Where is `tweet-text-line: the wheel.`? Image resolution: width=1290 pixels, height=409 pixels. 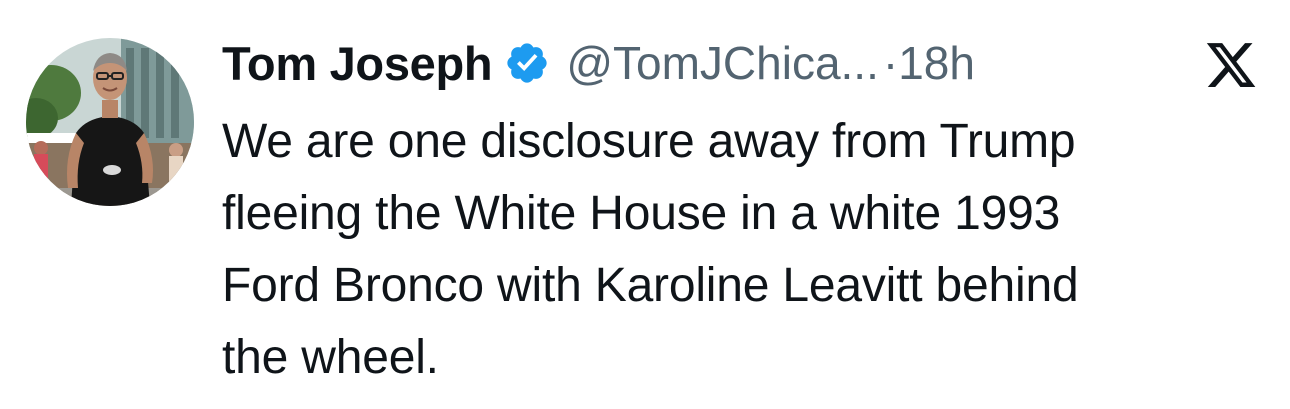 tweet-text-line: the wheel. is located at coordinates (330, 357).